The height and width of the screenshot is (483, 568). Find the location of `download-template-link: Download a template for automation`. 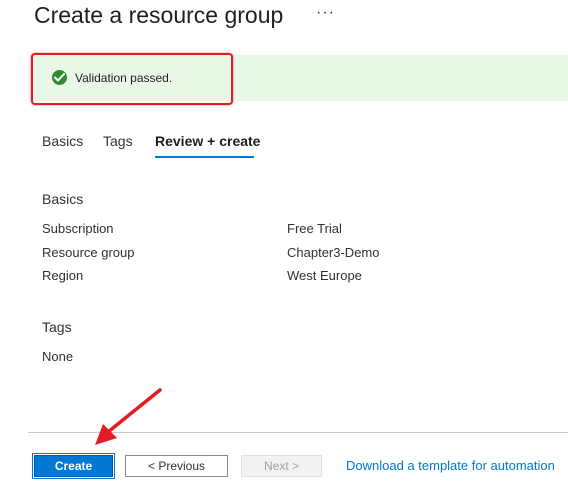

download-template-link: Download a template for automation is located at coordinates (450, 465).